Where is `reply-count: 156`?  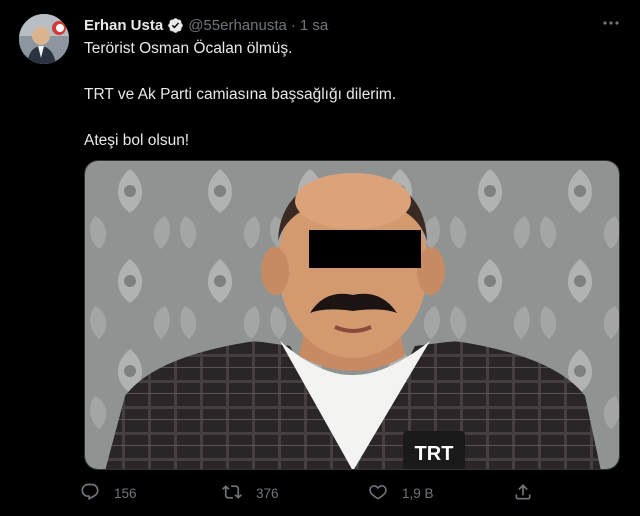 reply-count: 156 is located at coordinates (125, 493).